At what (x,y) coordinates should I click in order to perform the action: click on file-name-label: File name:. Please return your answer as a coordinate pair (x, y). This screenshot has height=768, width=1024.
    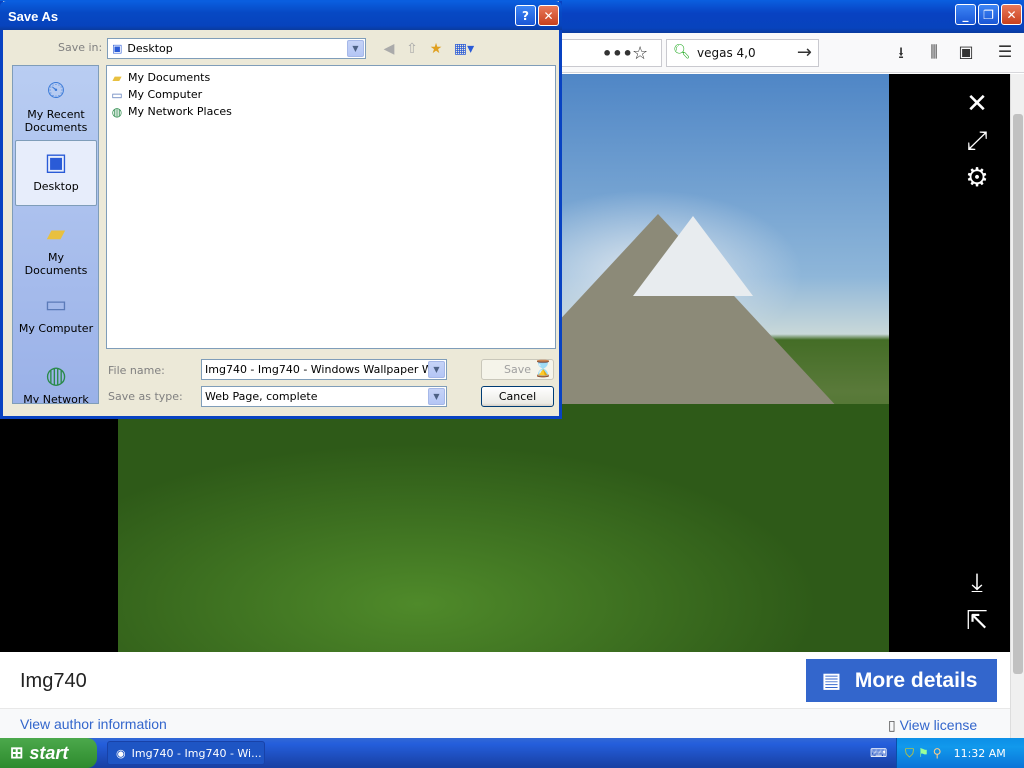
    Looking at the image, I should click on (136, 370).